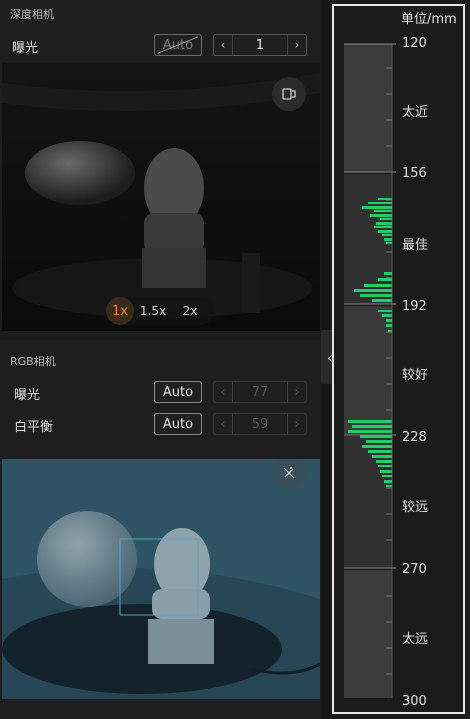 The width and height of the screenshot is (470, 719). I want to click on camera-switch-icon, so click(289, 94).